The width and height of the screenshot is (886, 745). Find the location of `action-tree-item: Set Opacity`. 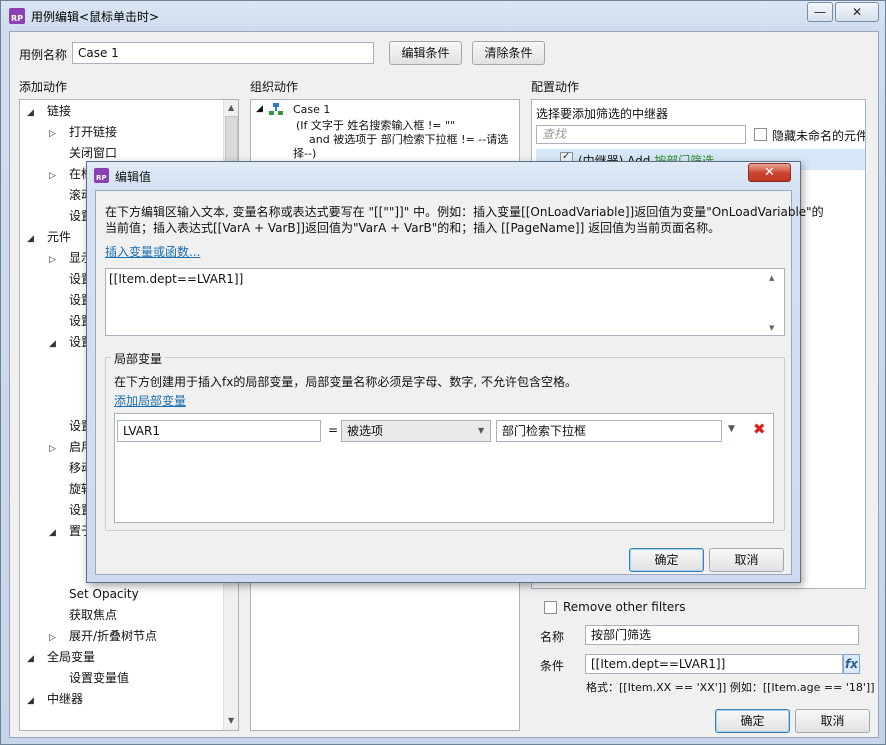

action-tree-item: Set Opacity is located at coordinates (94, 594).